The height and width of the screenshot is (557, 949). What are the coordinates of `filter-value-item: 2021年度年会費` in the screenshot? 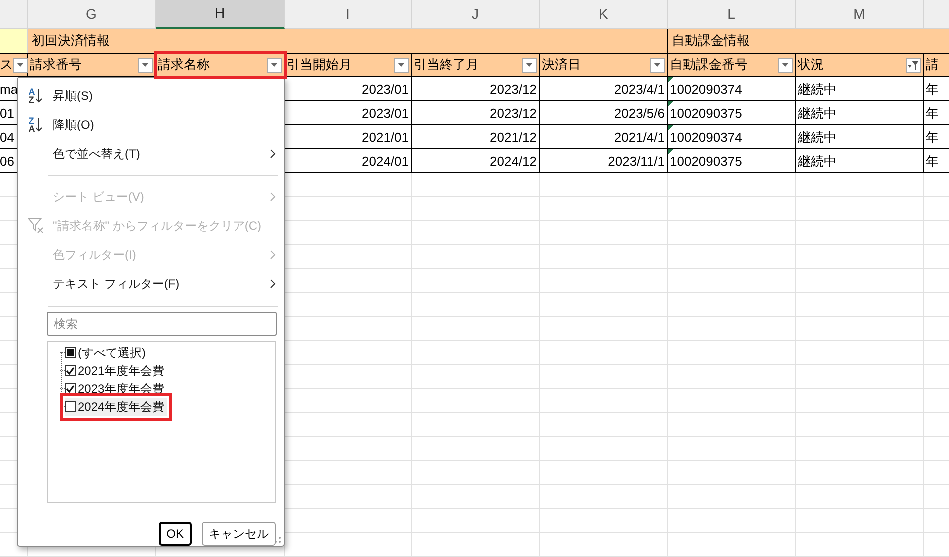 It's located at (116, 371).